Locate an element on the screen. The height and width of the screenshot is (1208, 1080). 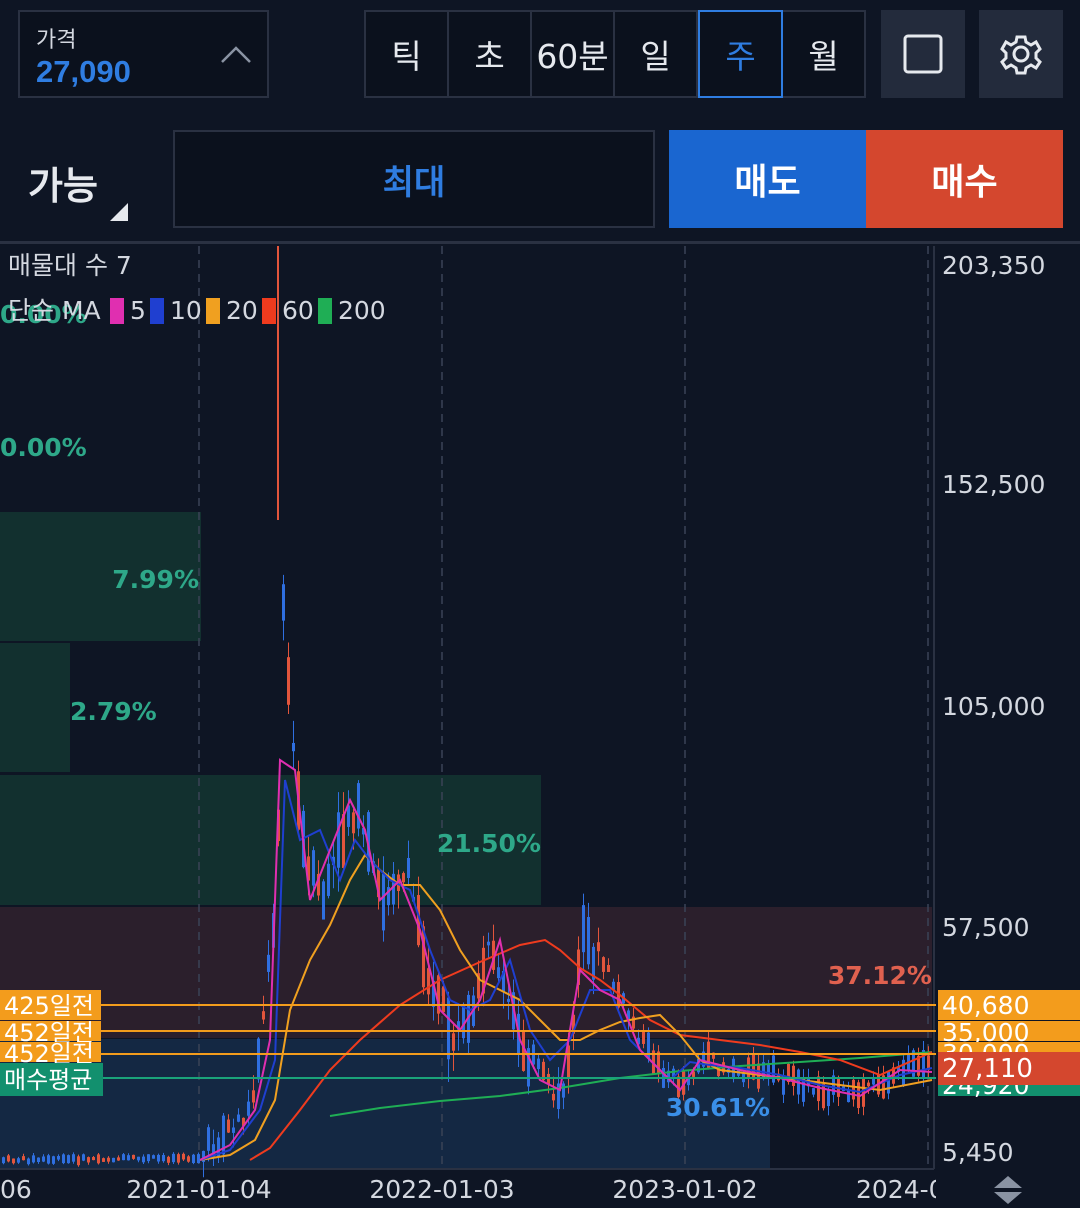
timeframe-tabs: 틱 초 60분 일 주 월 is located at coordinates (615, 54).